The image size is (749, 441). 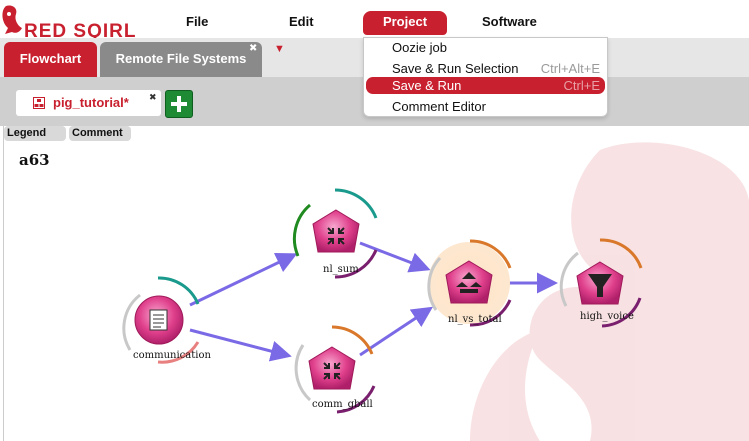 What do you see at coordinates (581, 85) in the screenshot?
I see `menu-item-shortcut: Ctrl+E` at bounding box center [581, 85].